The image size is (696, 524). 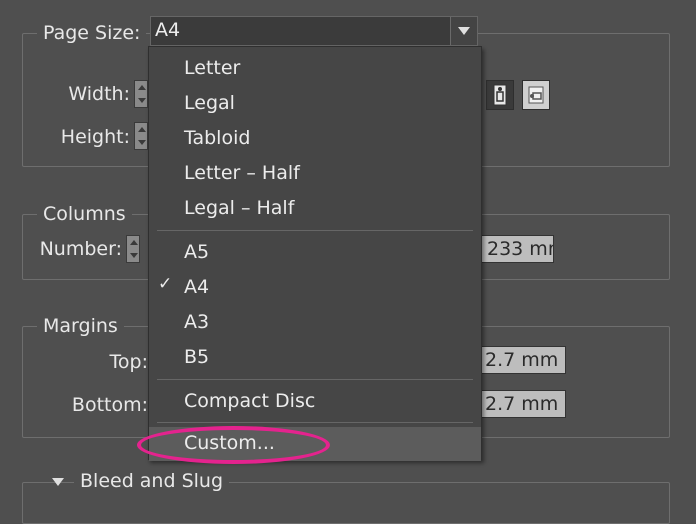 I want to click on columns-number-stepper, so click(x=133, y=249).